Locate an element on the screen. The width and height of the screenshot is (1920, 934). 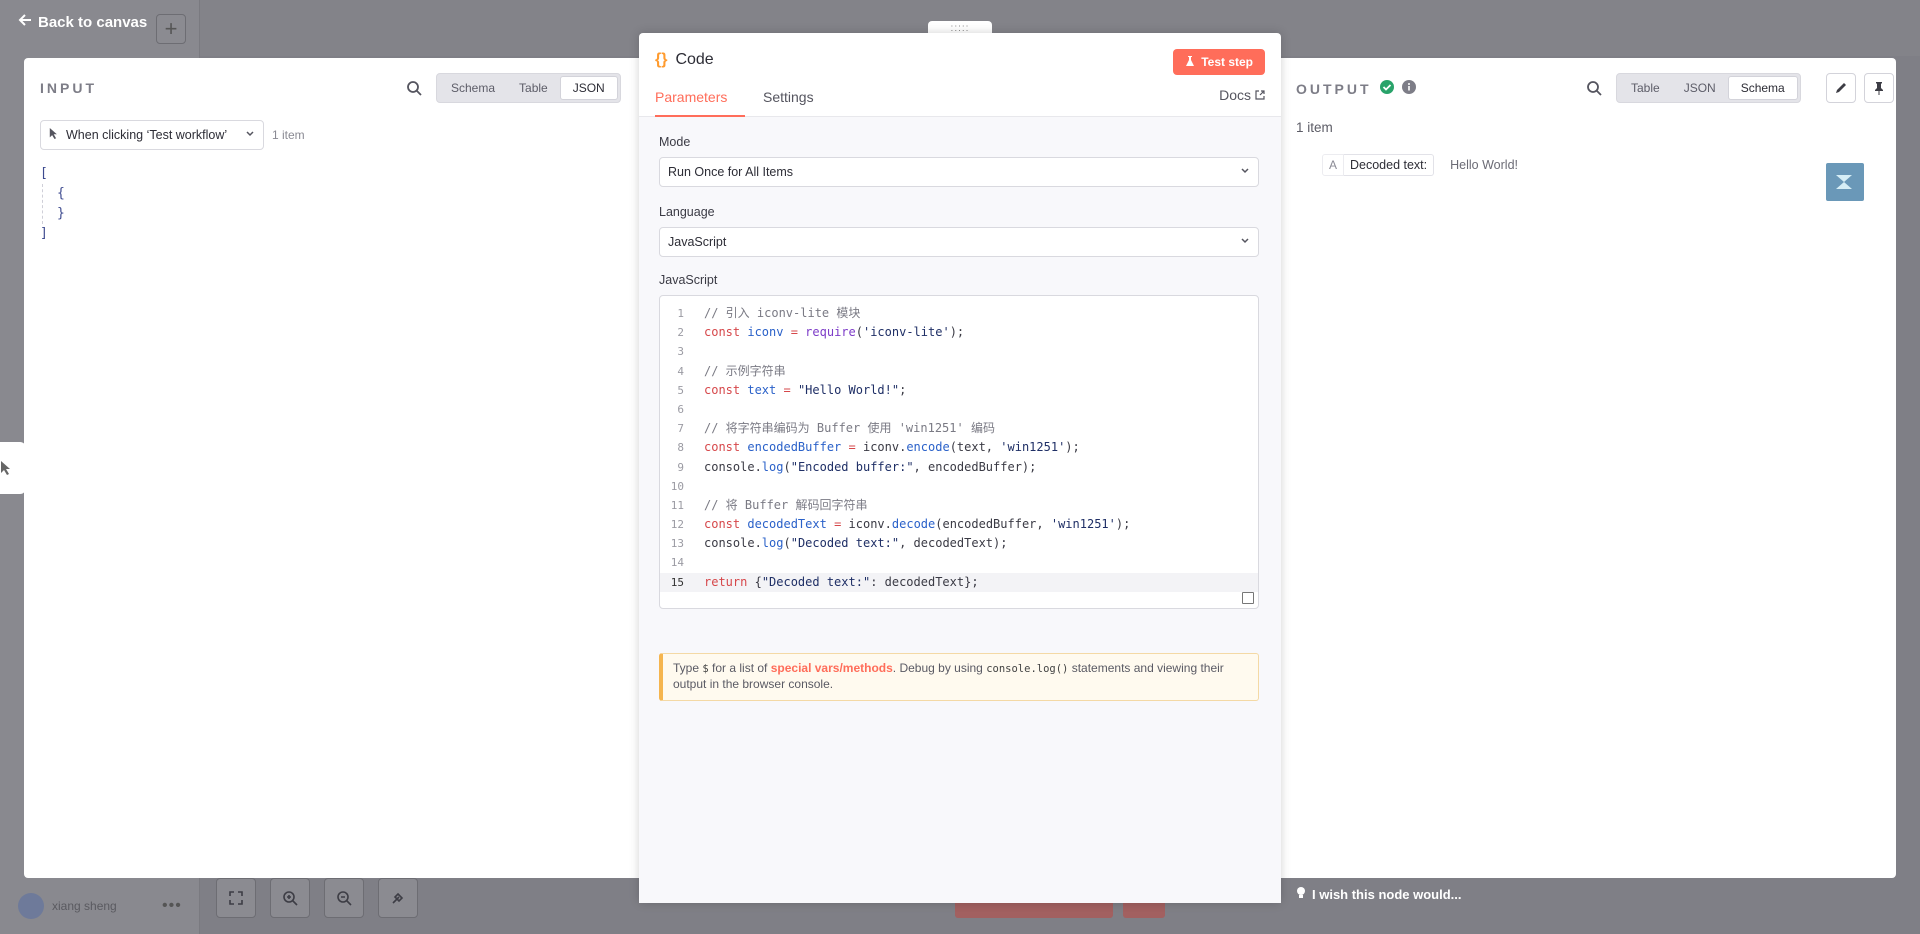
code-line: 2 const iconv = require('iconv-lite'); is located at coordinates (959, 332).